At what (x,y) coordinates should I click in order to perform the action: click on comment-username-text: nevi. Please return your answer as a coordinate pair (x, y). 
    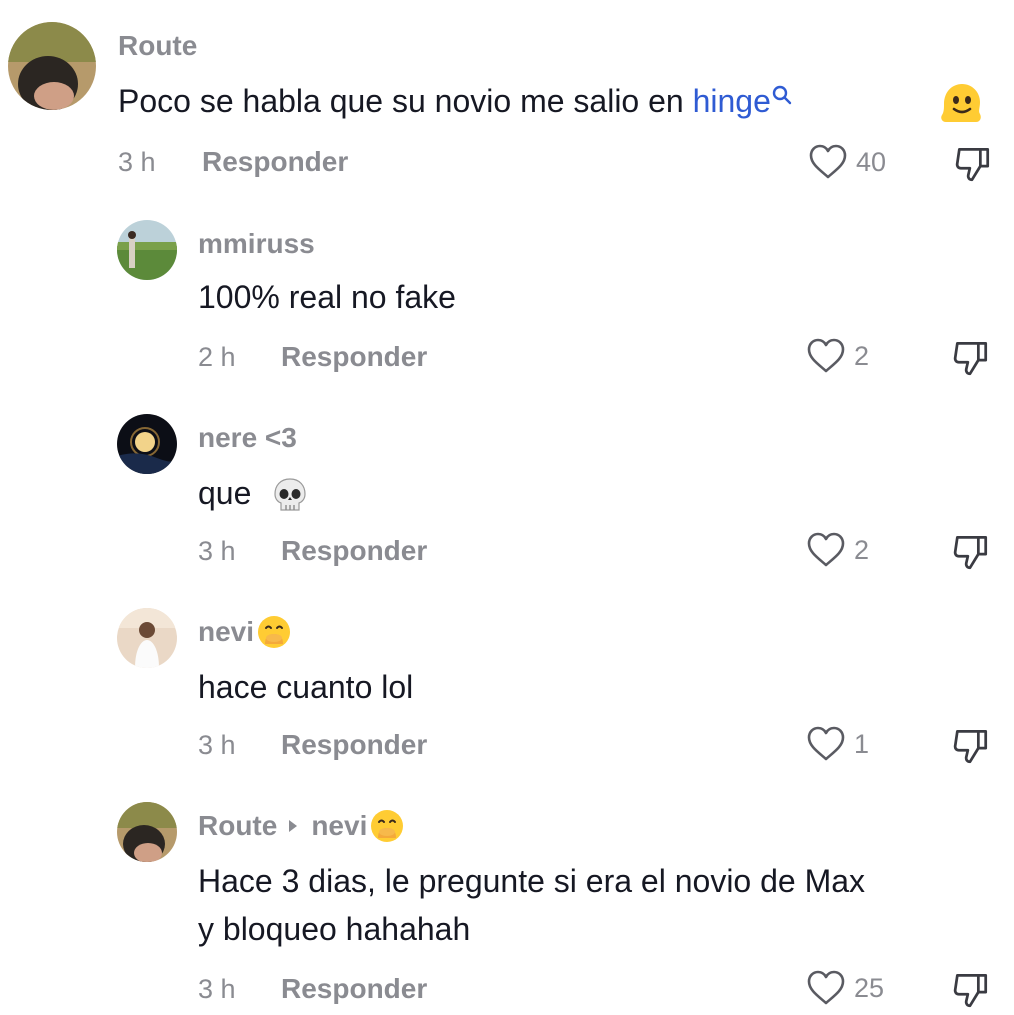
    Looking at the image, I should click on (226, 631).